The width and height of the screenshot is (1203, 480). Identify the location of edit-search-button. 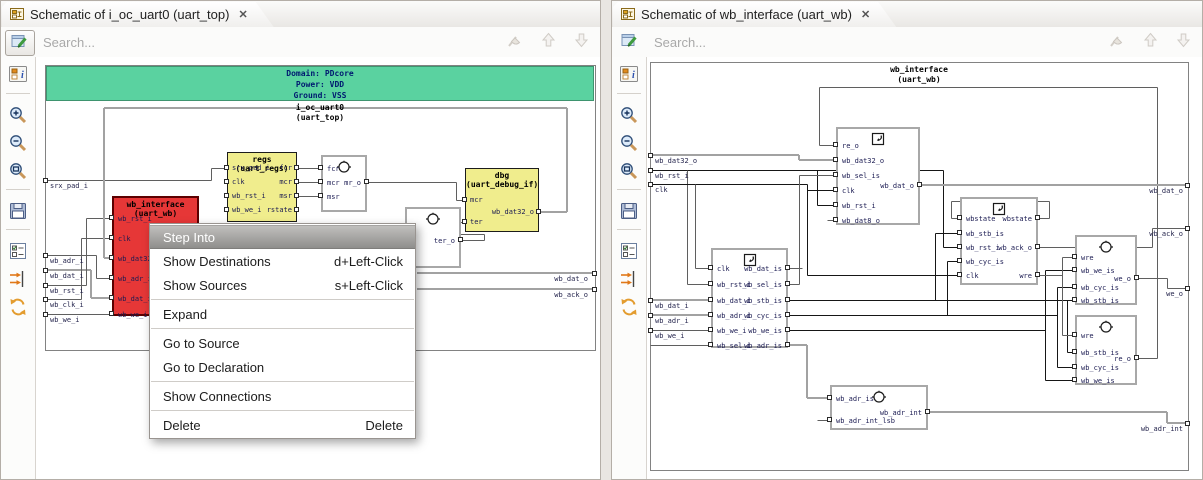
(630, 42).